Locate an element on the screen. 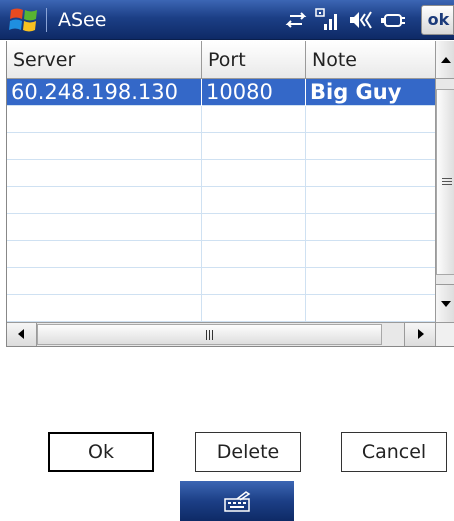  arrow-right-icon is located at coordinates (421, 334).